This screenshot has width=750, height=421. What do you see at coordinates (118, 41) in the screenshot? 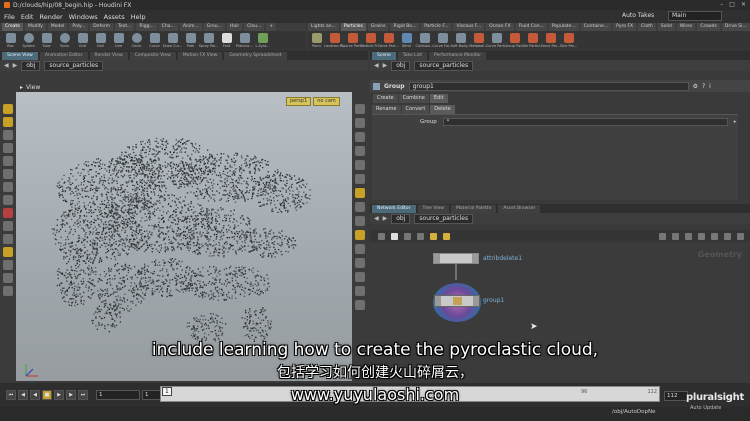
I see `shelf-tool-line: Line` at bounding box center [118, 41].